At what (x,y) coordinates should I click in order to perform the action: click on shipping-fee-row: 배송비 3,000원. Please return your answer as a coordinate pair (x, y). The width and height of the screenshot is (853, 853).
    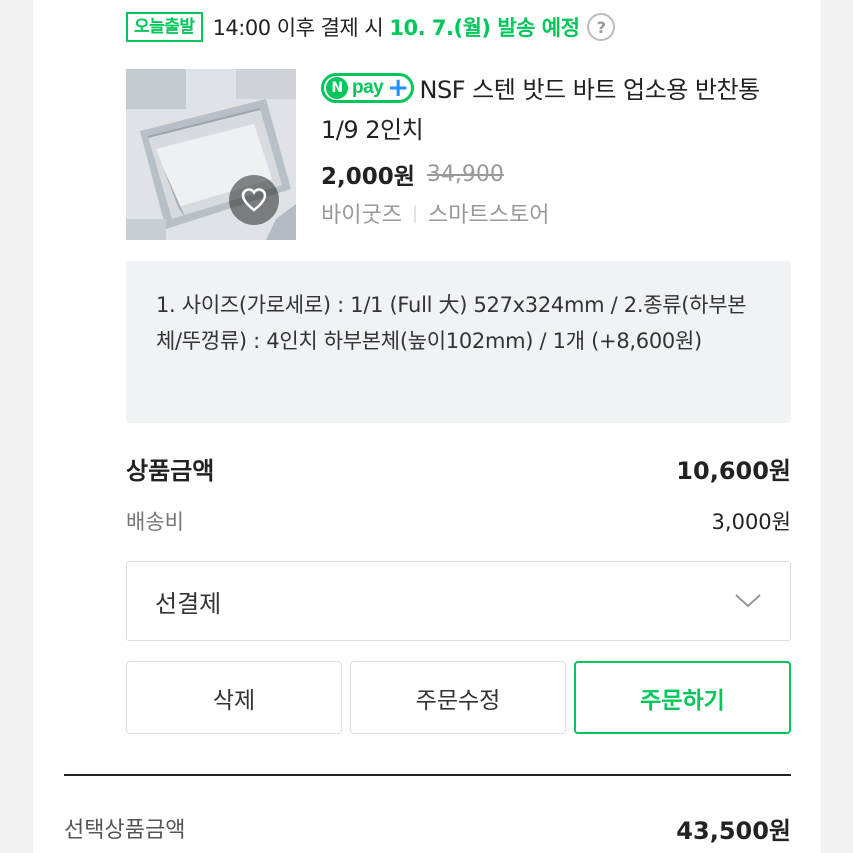
    Looking at the image, I should click on (458, 521).